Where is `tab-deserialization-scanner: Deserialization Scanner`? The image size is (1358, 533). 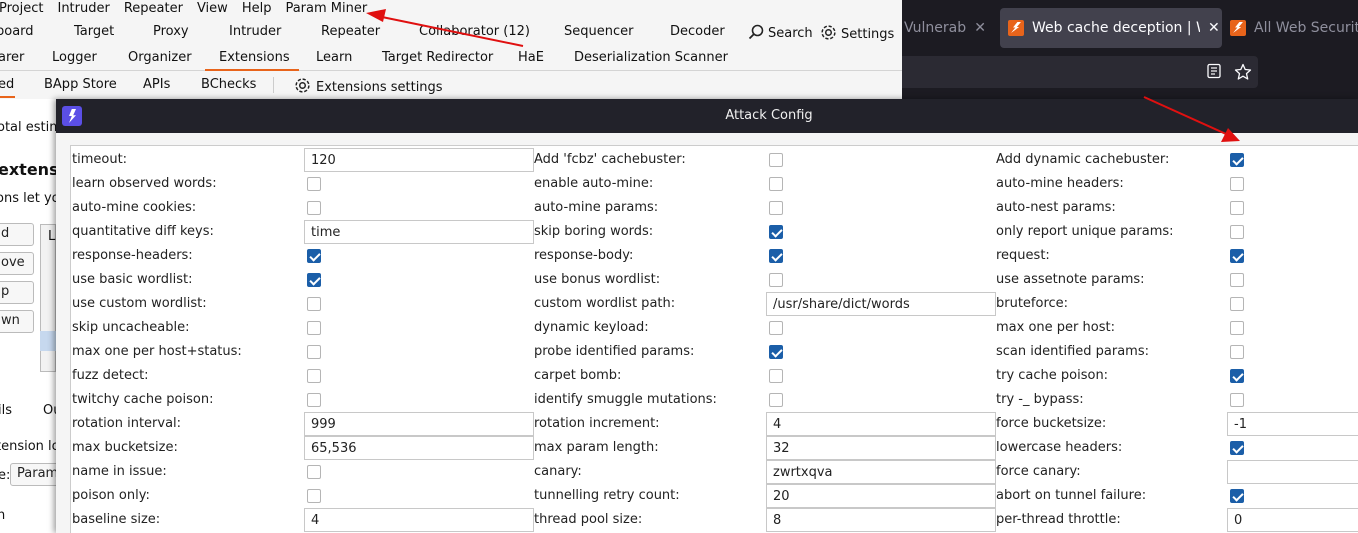 tab-deserialization-scanner: Deserialization Scanner is located at coordinates (651, 57).